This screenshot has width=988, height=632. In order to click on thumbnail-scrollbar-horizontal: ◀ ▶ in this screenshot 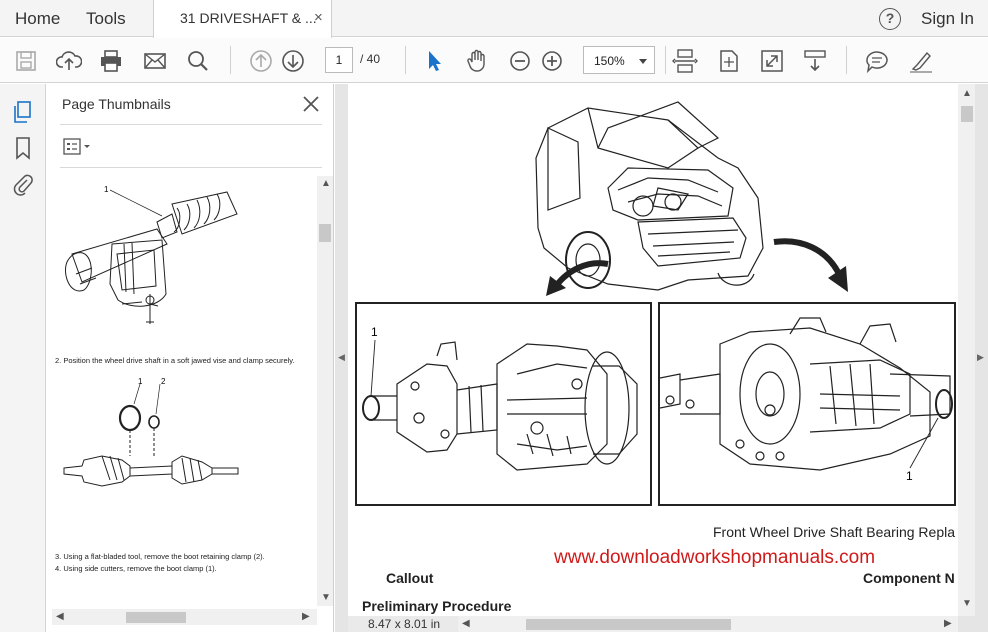, I will do `click(184, 617)`.